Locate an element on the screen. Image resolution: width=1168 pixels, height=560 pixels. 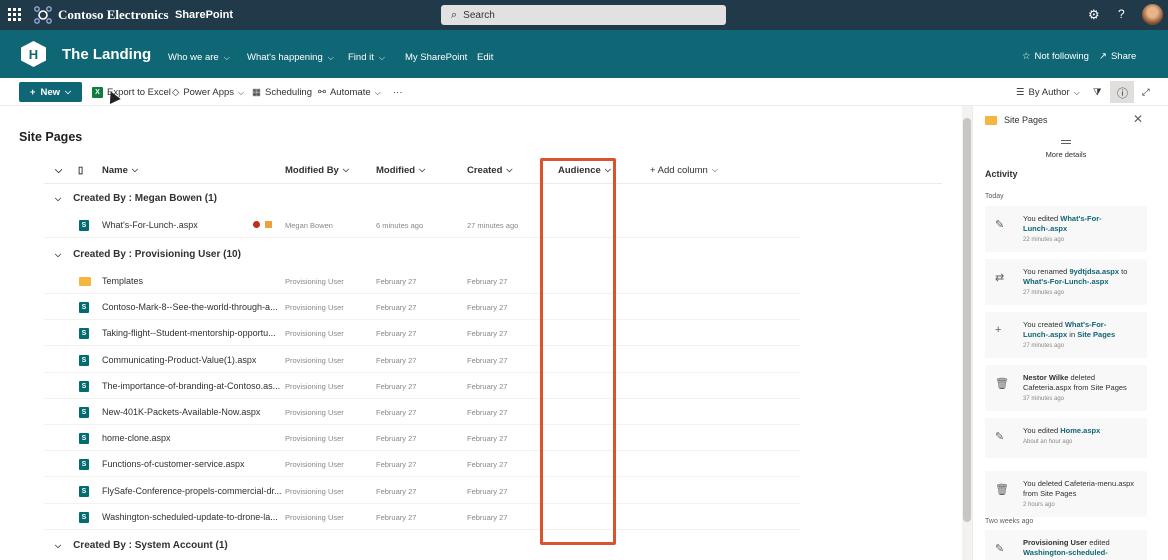
activity-card: ✎ You edited Home.aspx About an hour ago is located at coordinates (1066, 438).